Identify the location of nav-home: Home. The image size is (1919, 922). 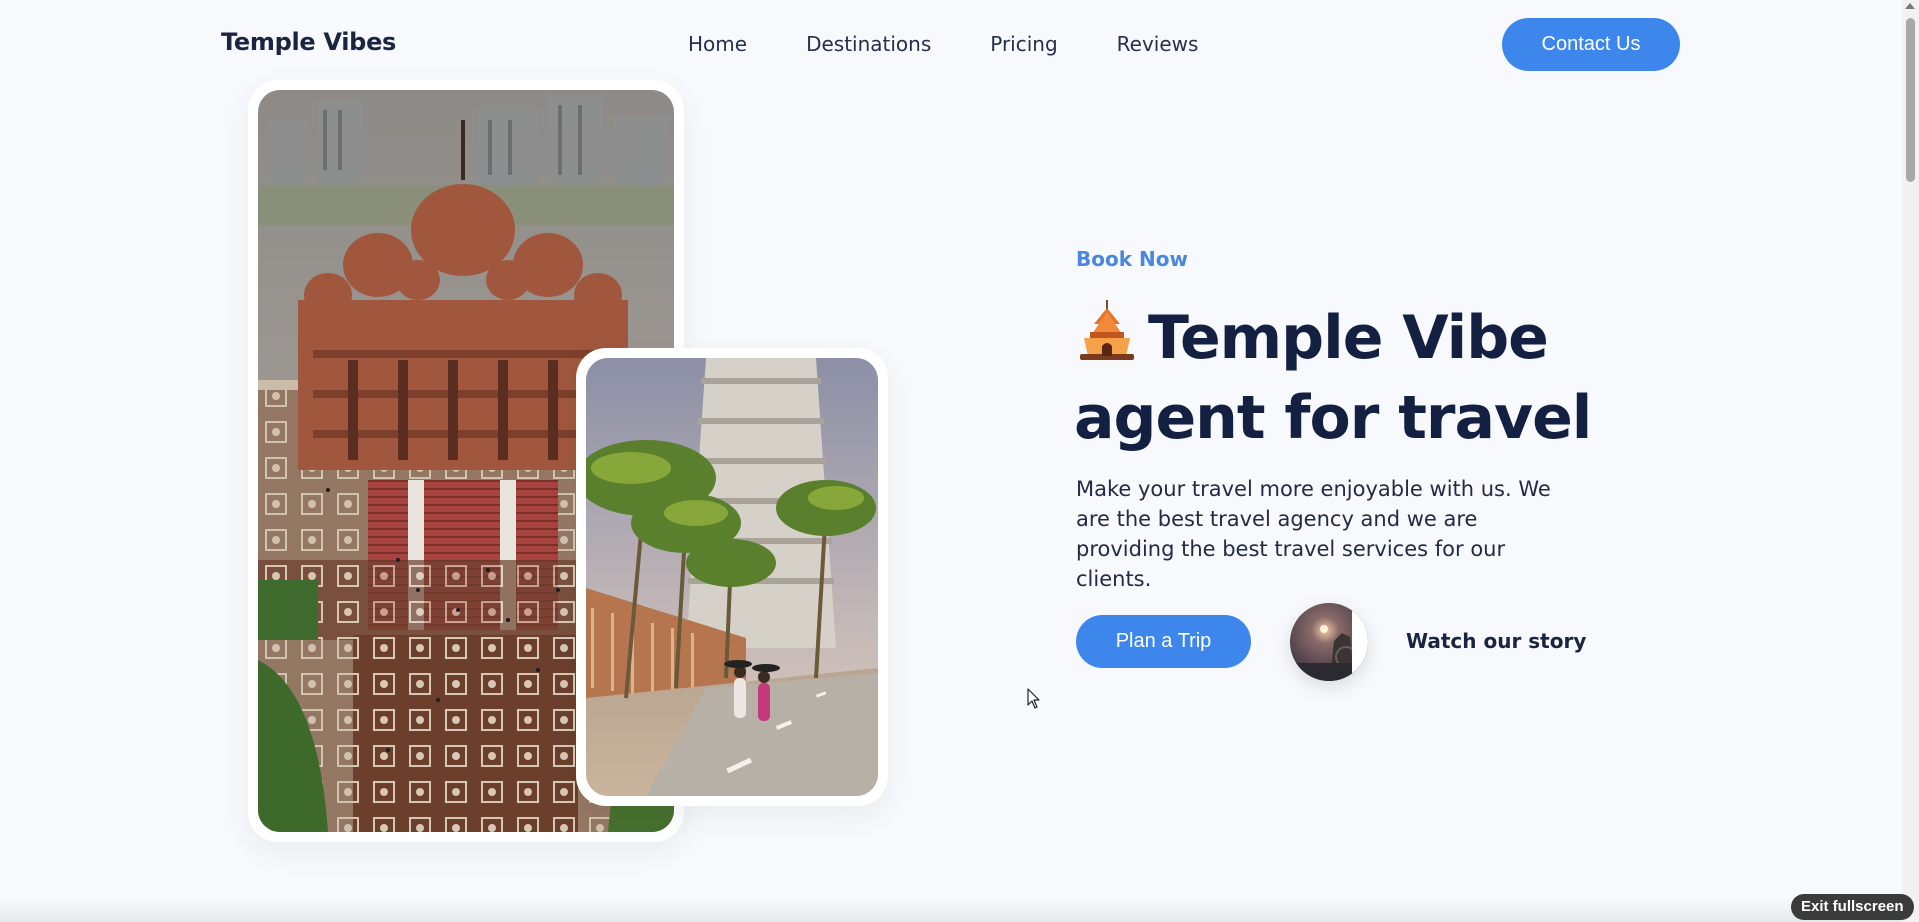
(717, 44).